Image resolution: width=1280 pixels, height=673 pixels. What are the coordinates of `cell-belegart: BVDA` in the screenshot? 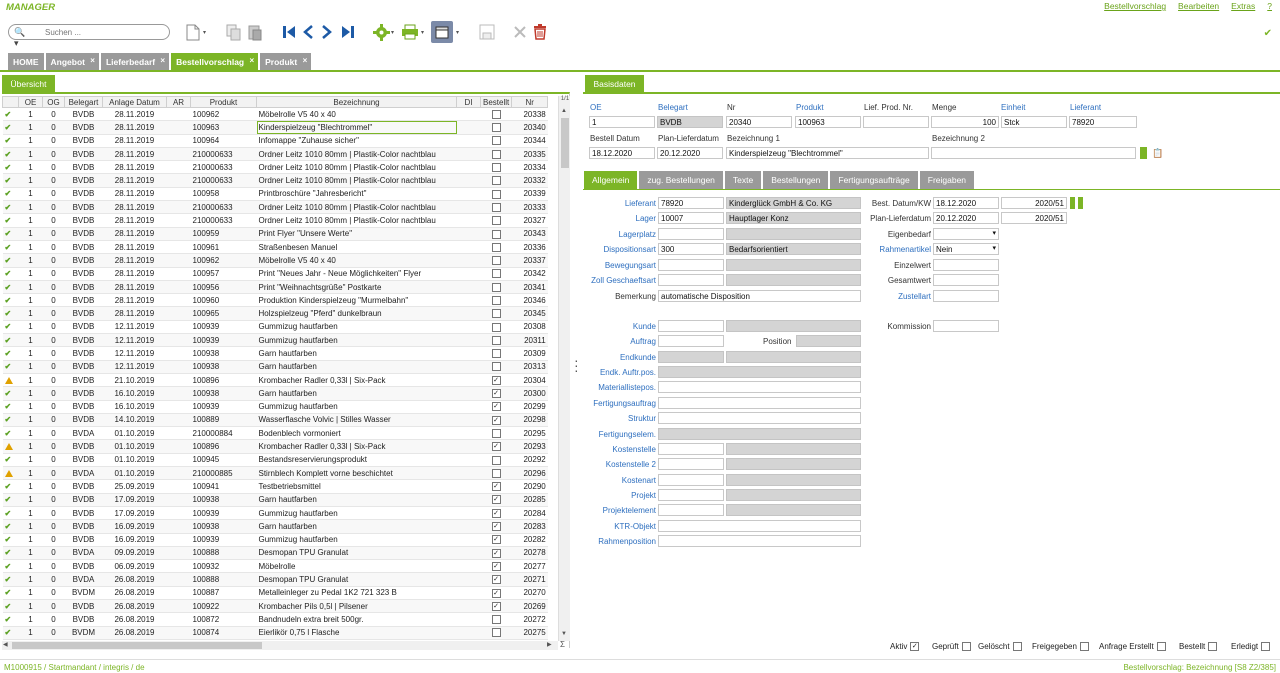 It's located at (83, 553).